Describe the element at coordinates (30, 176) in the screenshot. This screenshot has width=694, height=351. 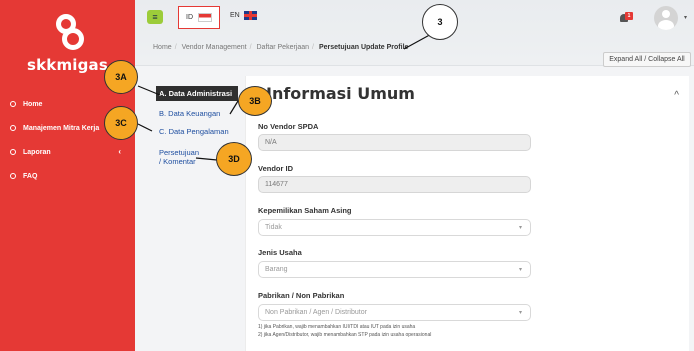
I see `sidebar-item-label: FAQ` at that location.